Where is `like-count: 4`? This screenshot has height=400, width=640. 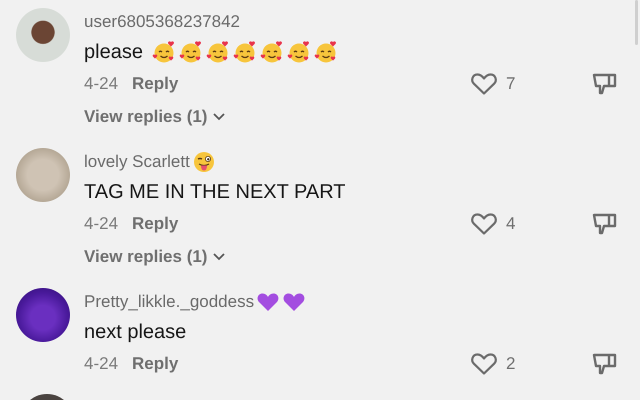
like-count: 4 is located at coordinates (511, 224).